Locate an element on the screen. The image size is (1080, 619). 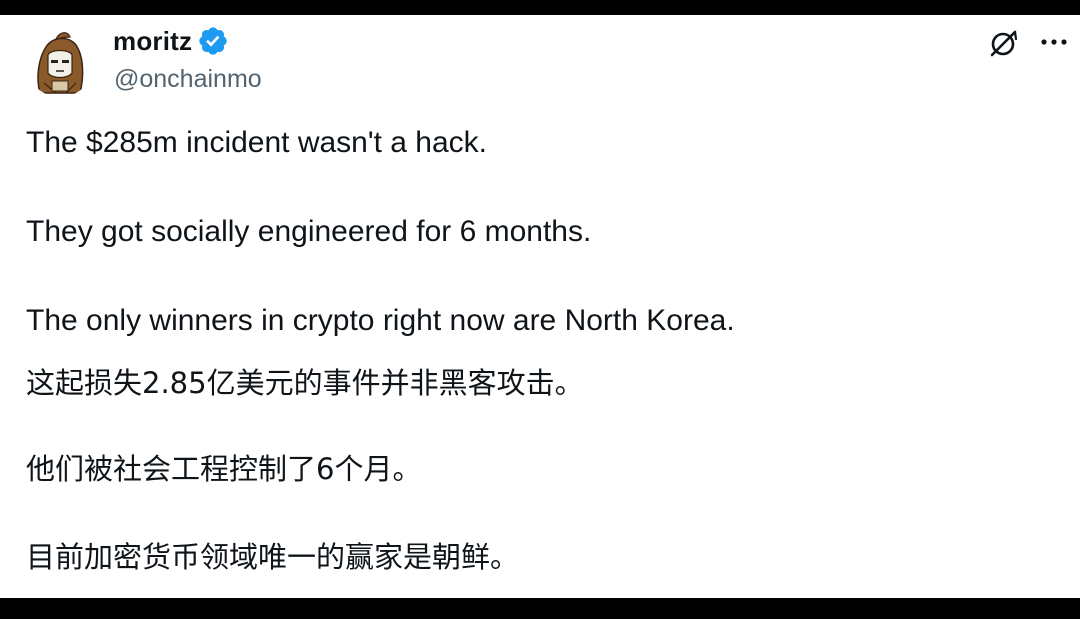
more-options-icon is located at coordinates (1054, 42).